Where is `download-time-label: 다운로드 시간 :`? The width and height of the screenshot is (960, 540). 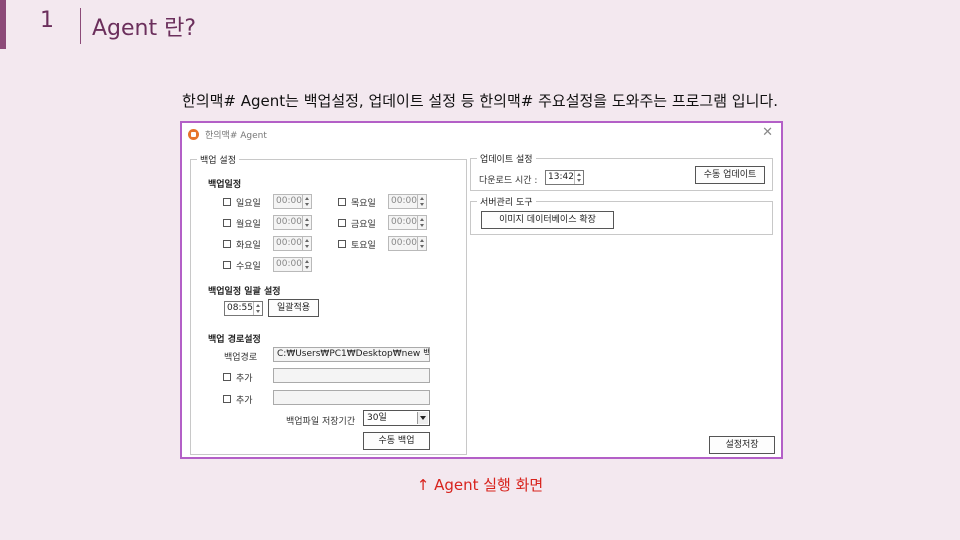
download-time-label: 다운로드 시간 : is located at coordinates (508, 181).